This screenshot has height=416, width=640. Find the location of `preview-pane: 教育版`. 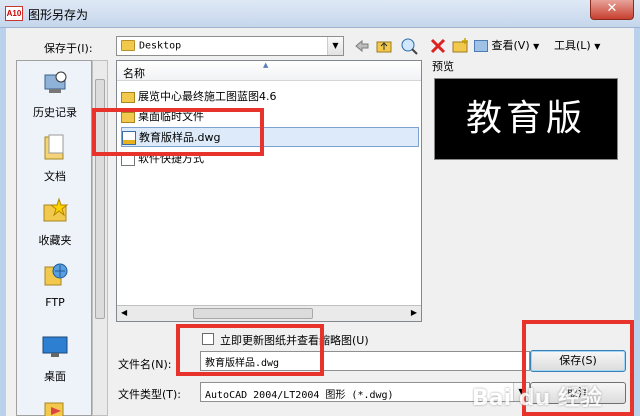

preview-pane: 教育版 is located at coordinates (526, 119).